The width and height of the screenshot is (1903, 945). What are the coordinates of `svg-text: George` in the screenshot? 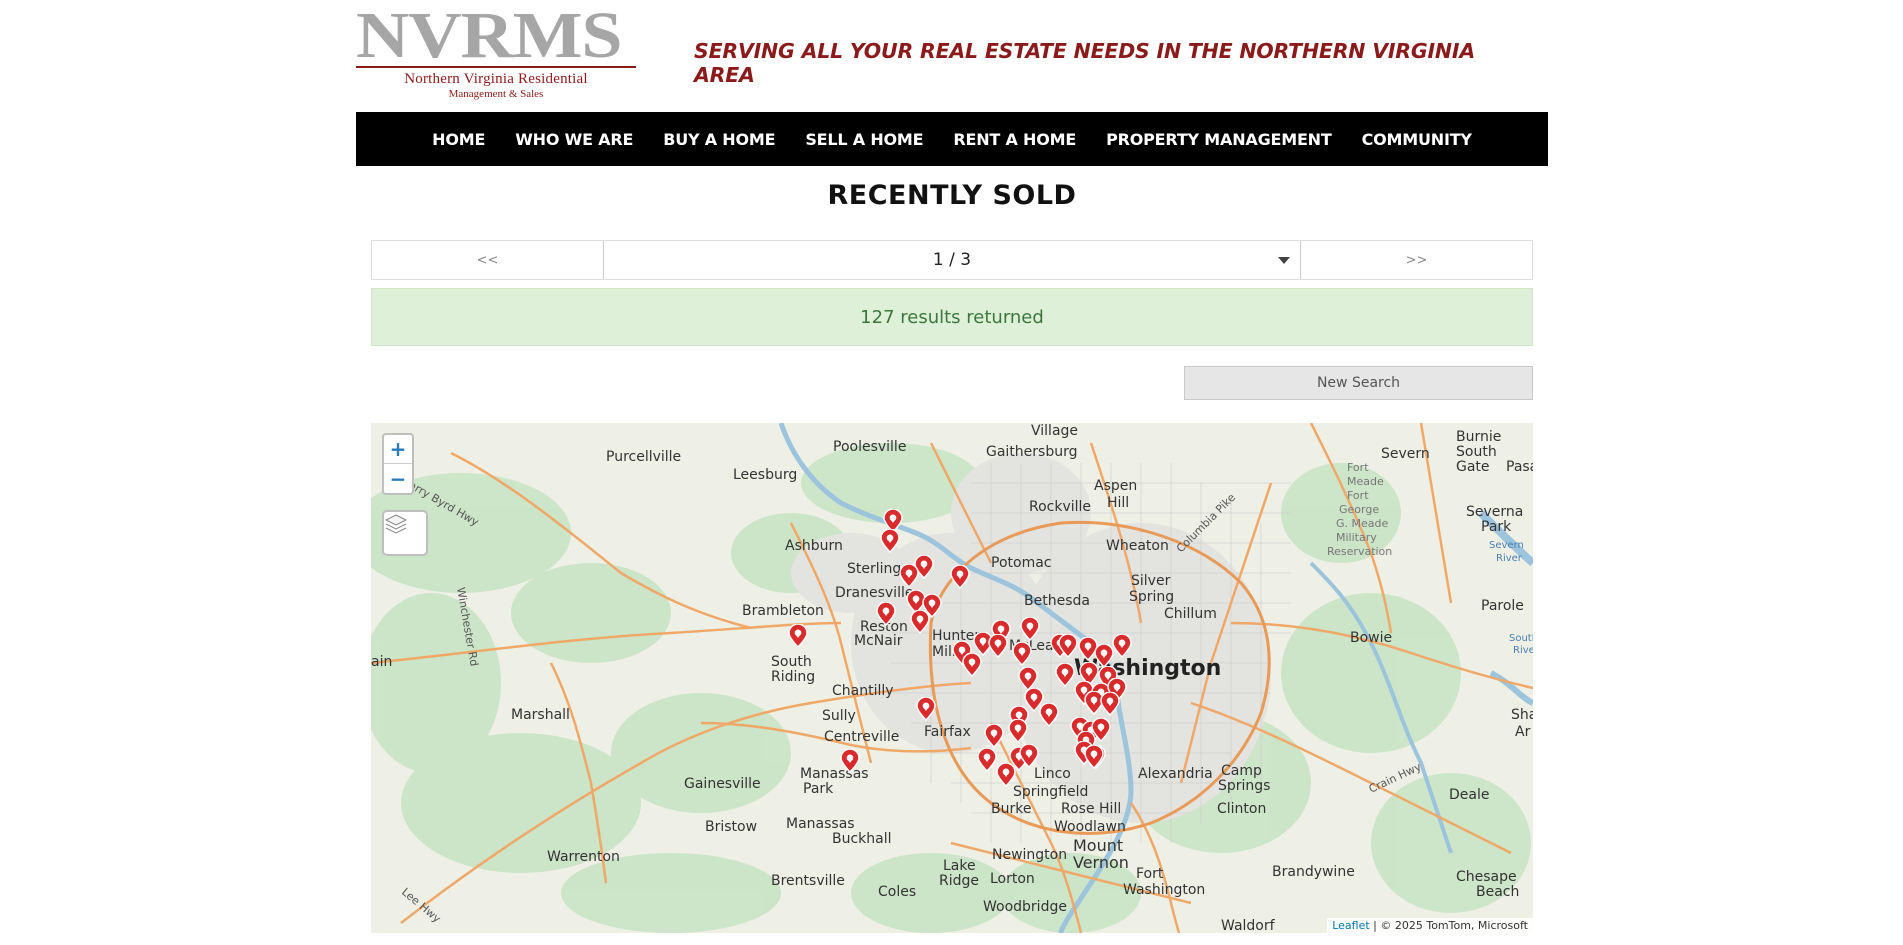 It's located at (1359, 509).